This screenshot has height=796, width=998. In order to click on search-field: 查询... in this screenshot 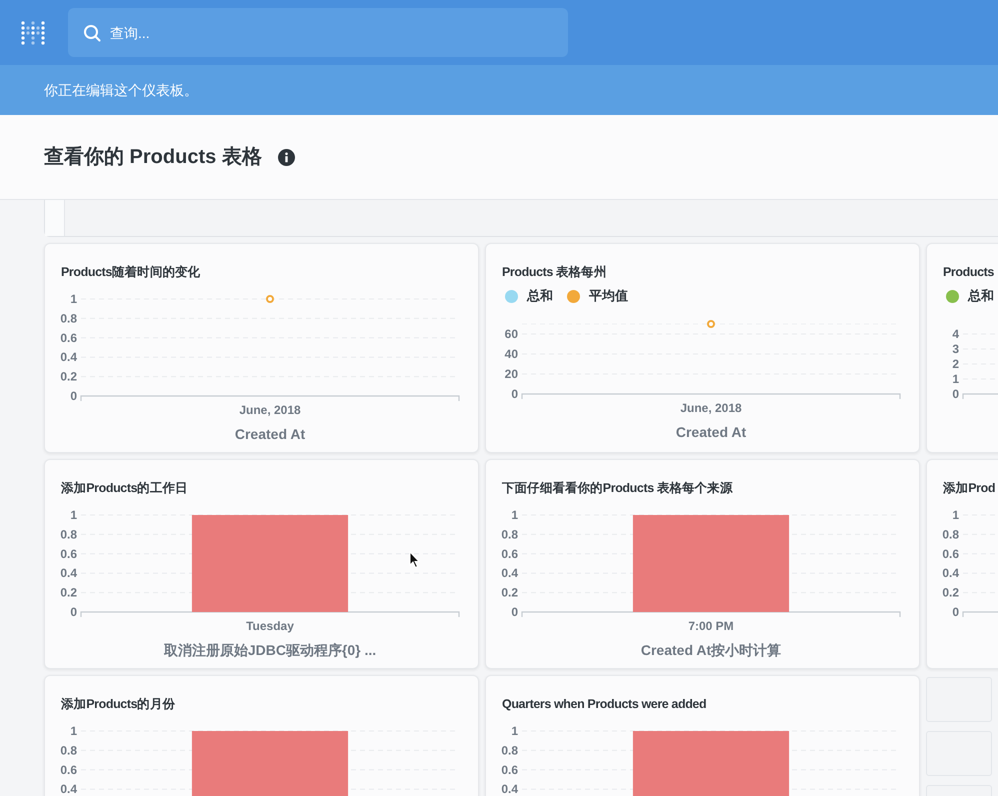, I will do `click(318, 32)`.